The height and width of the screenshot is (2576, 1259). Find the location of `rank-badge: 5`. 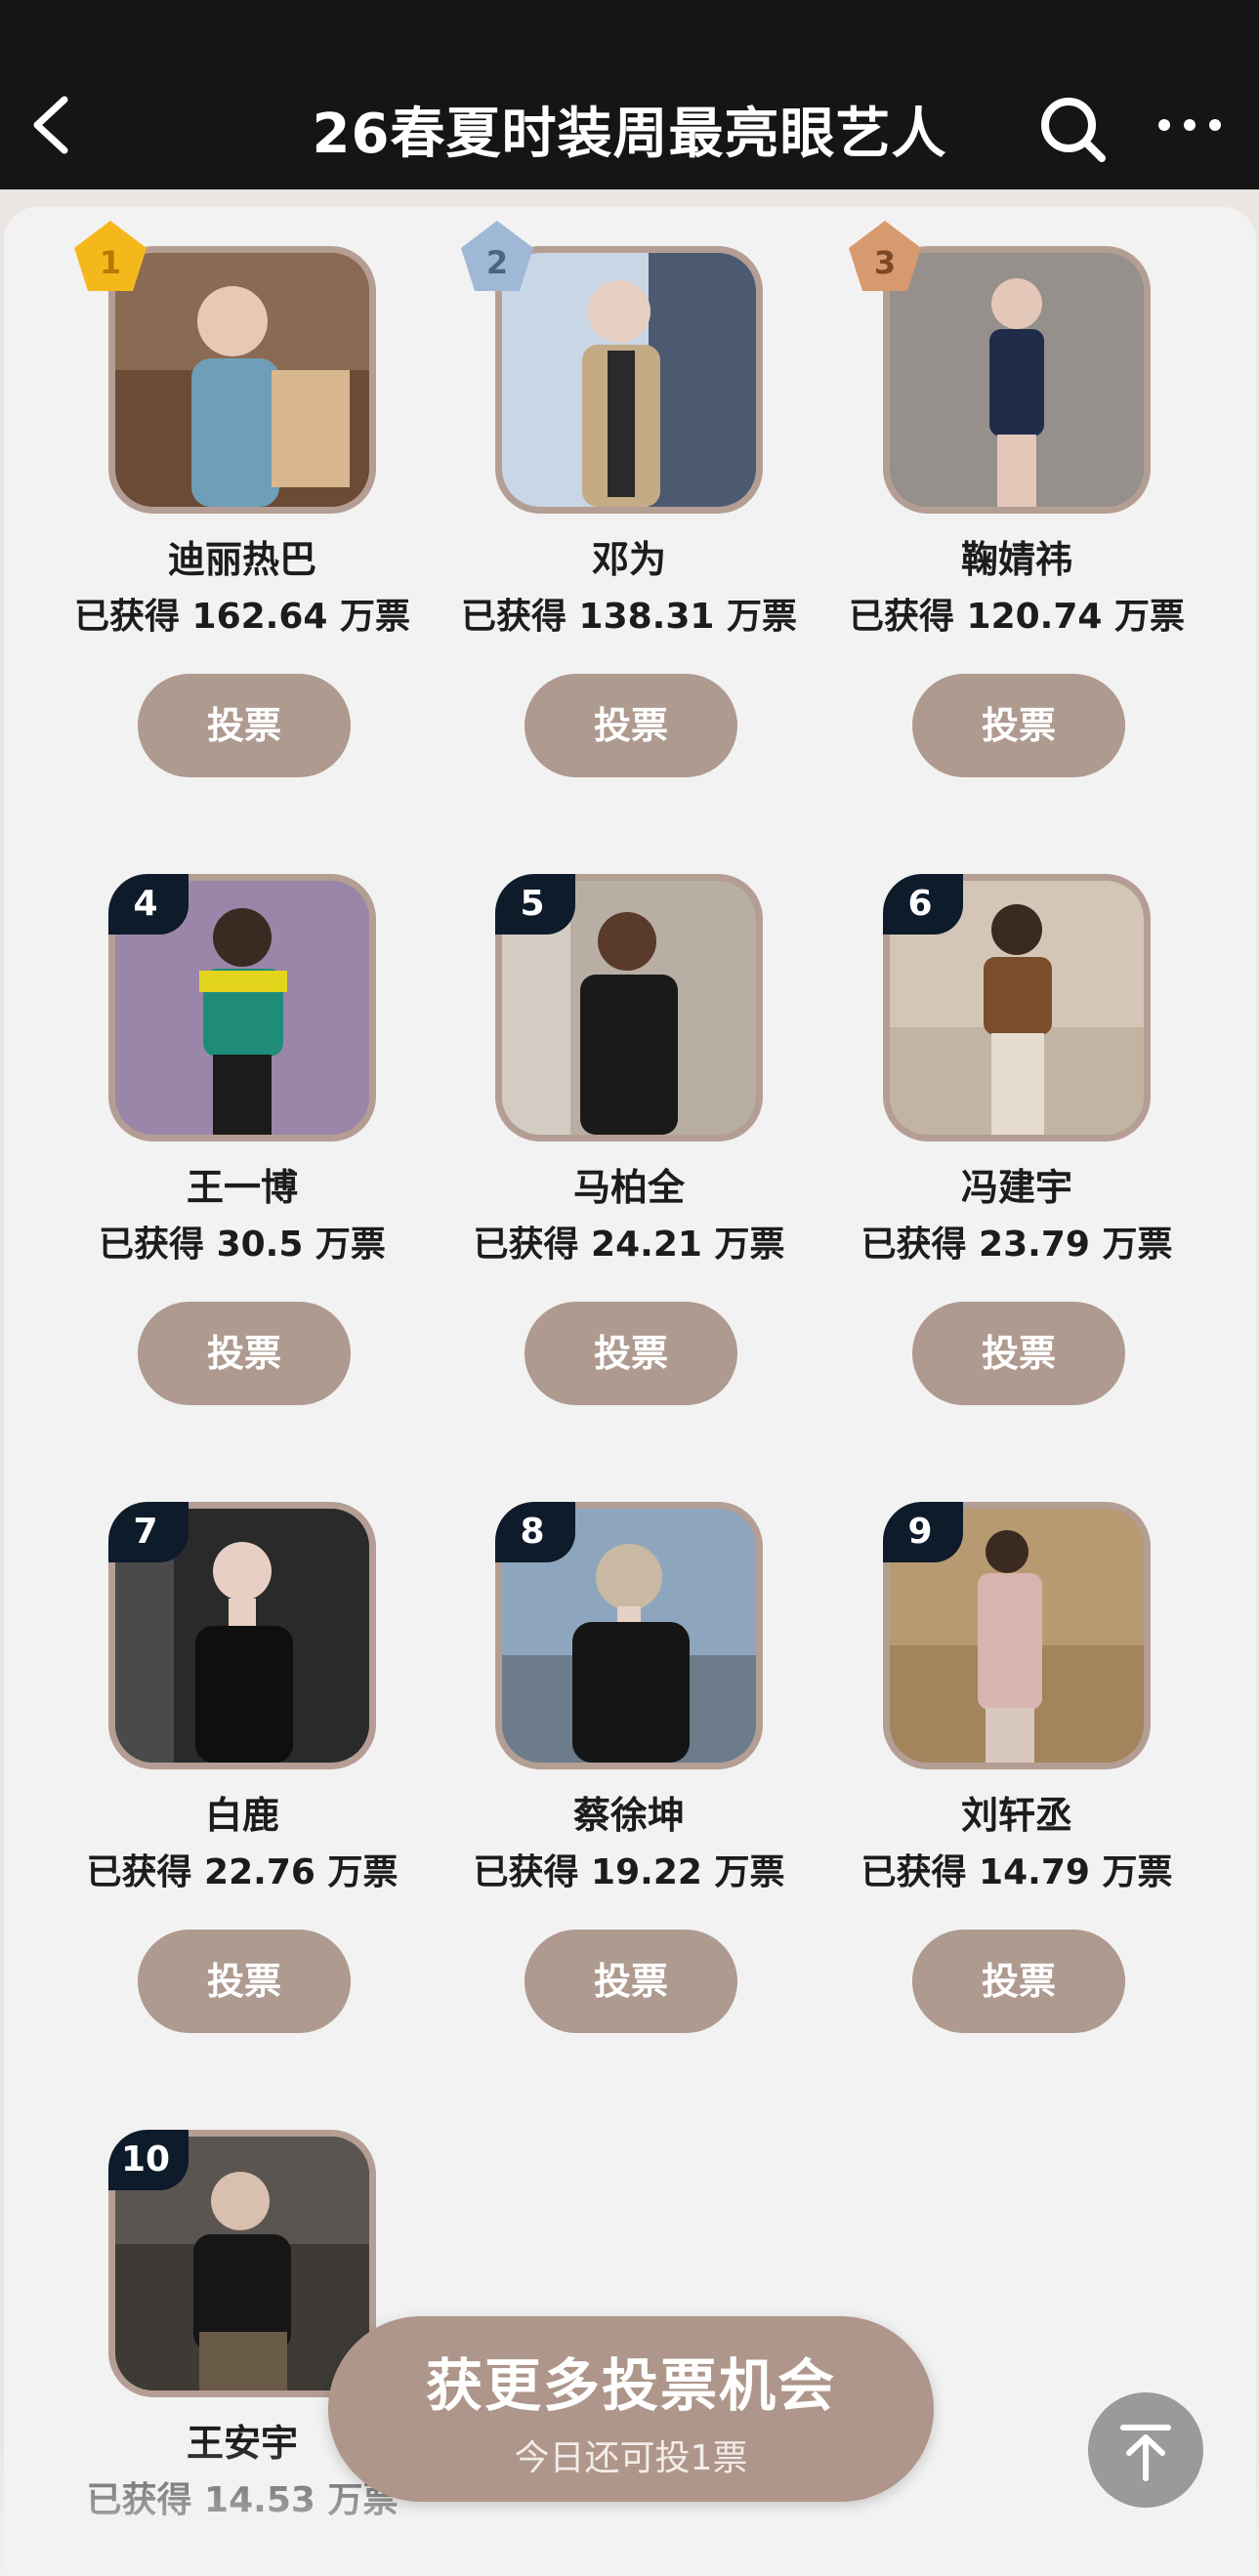

rank-badge: 5 is located at coordinates (535, 905).